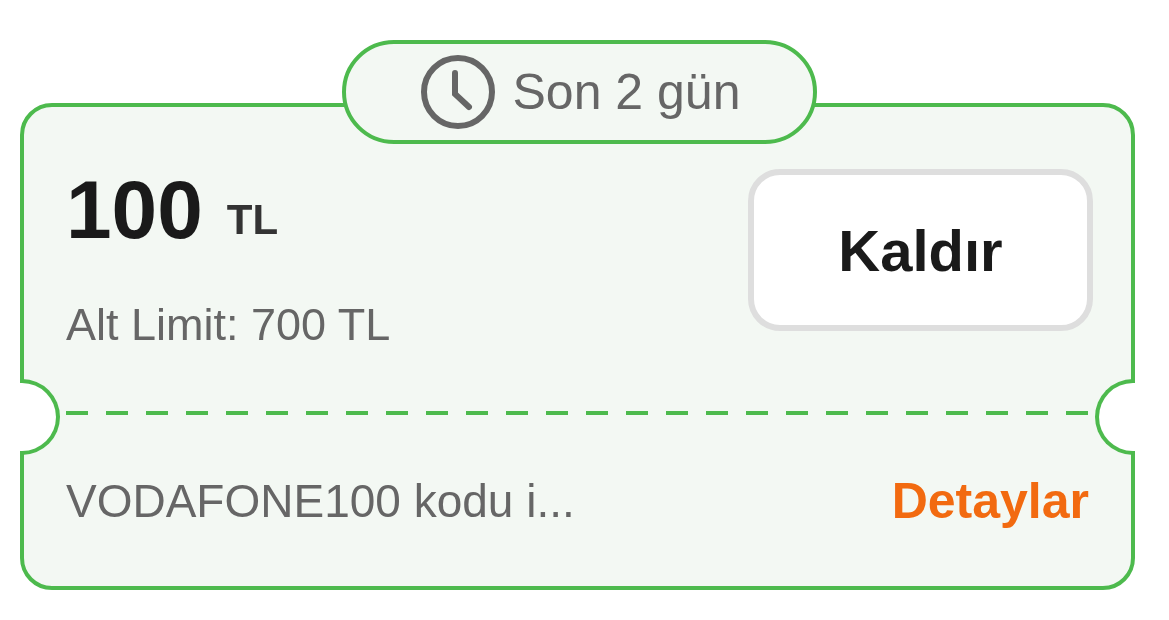 The image size is (1169, 620). Describe the element at coordinates (626, 92) in the screenshot. I see `badge-text: Son 2 gün` at that location.